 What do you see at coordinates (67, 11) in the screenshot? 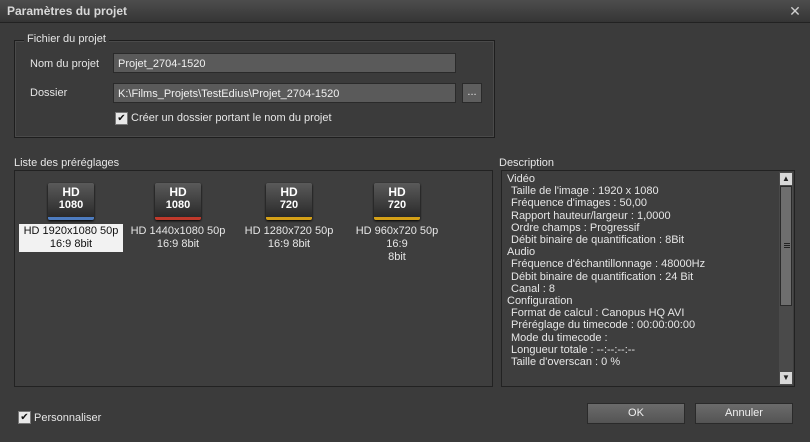
I see `window-title: Paramètres du projet` at bounding box center [67, 11].